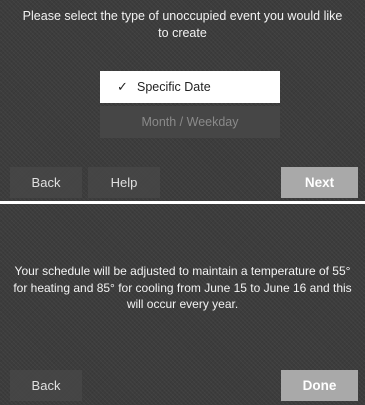  Describe the element at coordinates (319, 182) in the screenshot. I see `next-button: Next` at that location.